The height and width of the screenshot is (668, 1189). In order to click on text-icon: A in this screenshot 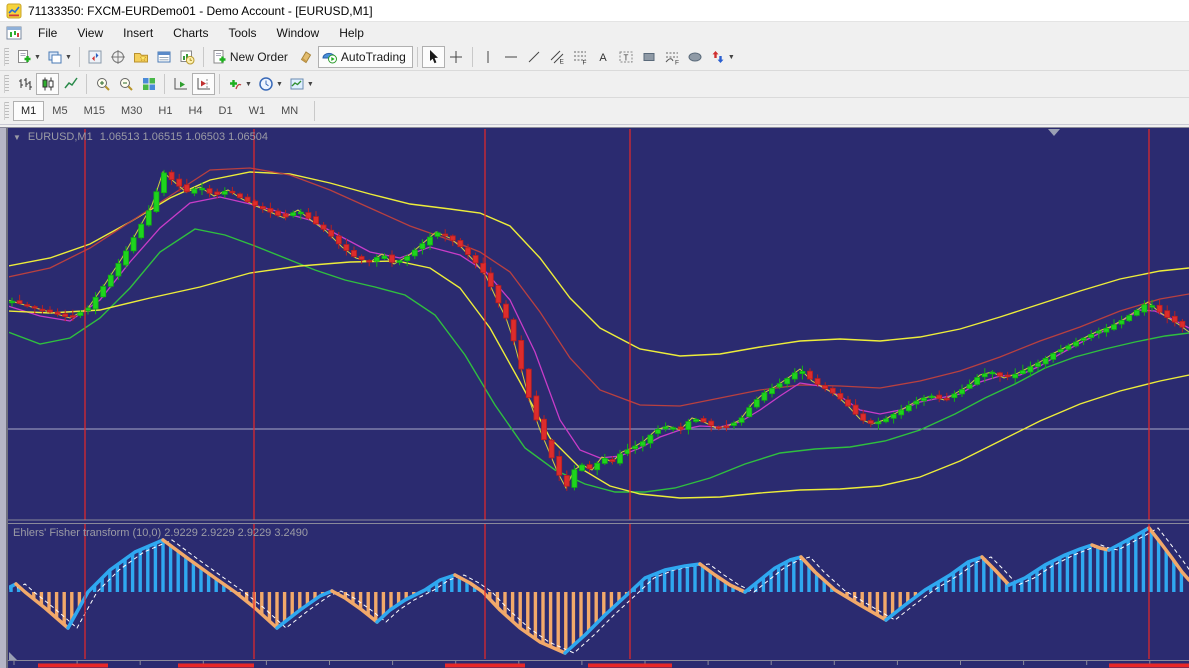, I will do `click(604, 58)`.